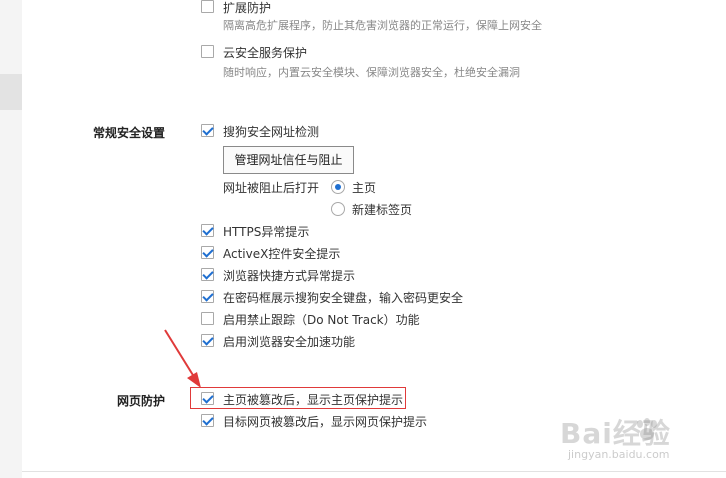 The width and height of the screenshot is (726, 478). I want to click on extension-protection-label: 扩展防护, so click(247, 8).